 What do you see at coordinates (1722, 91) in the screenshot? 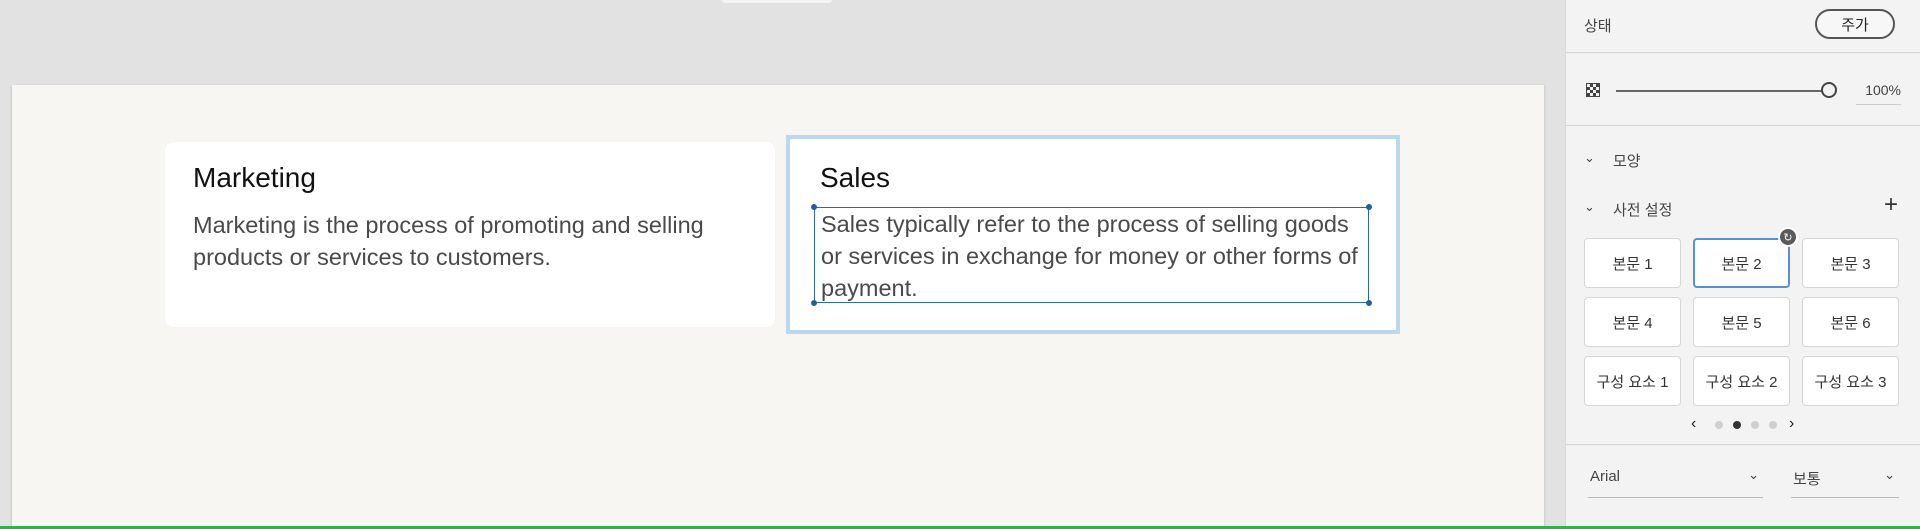
I see `opacity-slider-track` at bounding box center [1722, 91].